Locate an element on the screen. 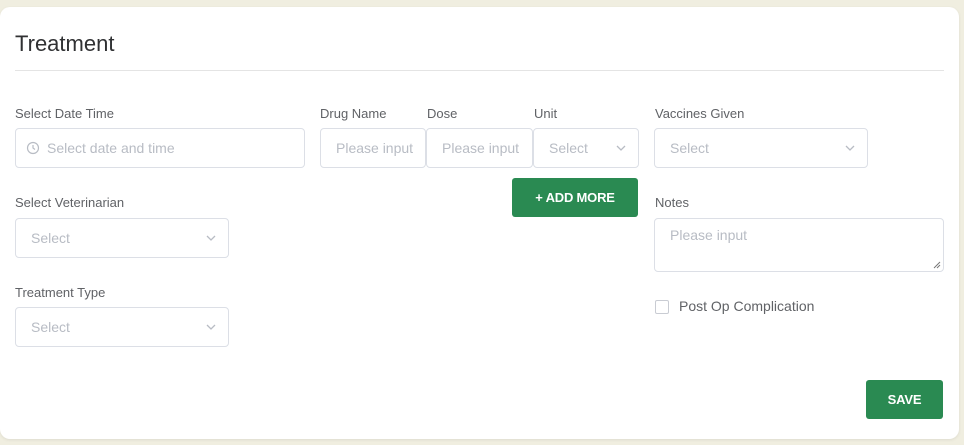 This screenshot has height=445, width=964. title-divider is located at coordinates (479, 70).